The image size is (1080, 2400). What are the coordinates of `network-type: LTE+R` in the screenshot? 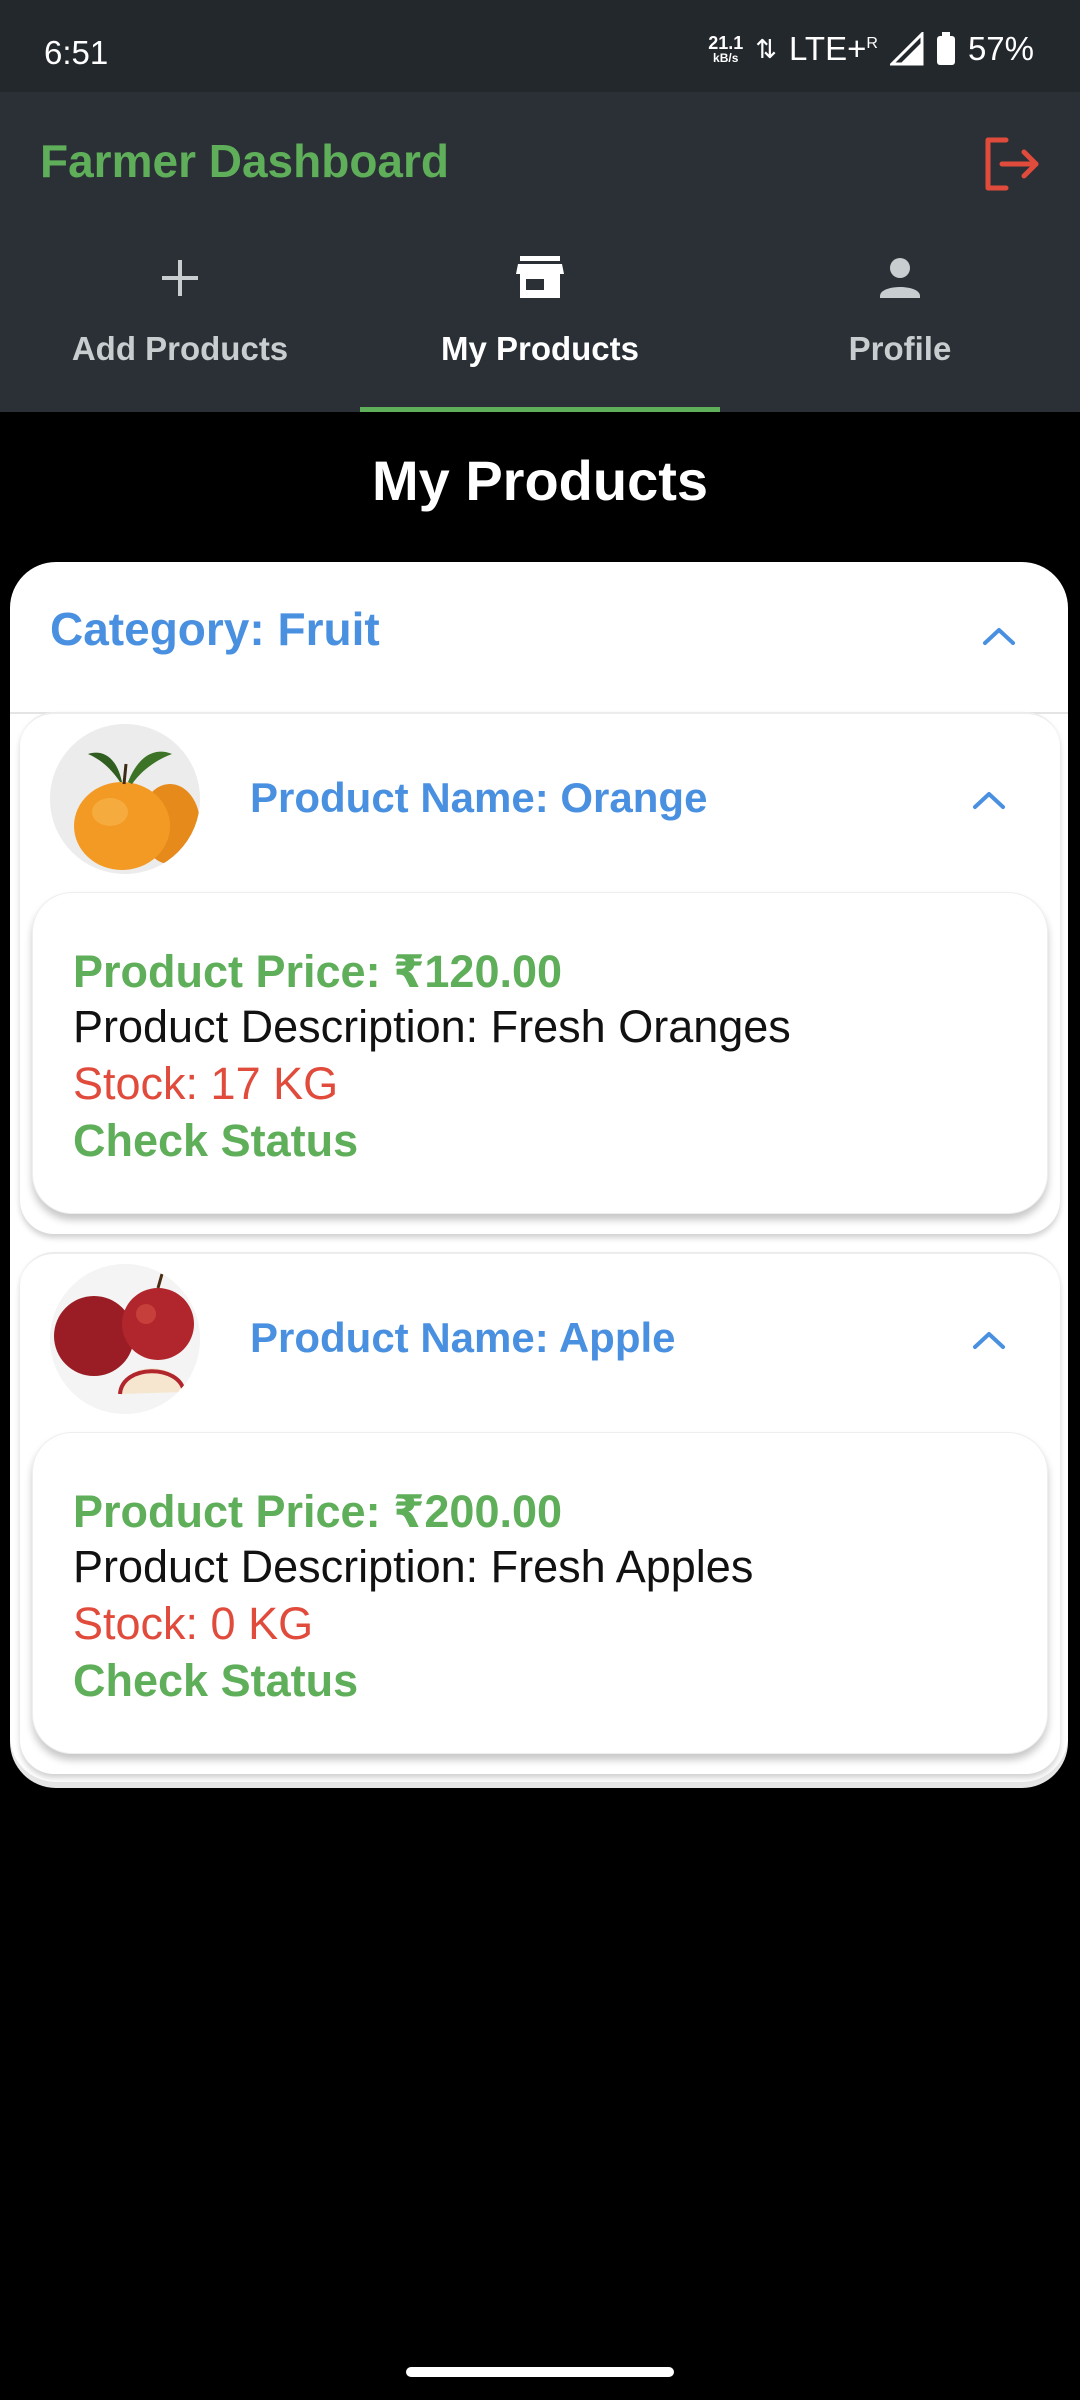 It's located at (833, 49).